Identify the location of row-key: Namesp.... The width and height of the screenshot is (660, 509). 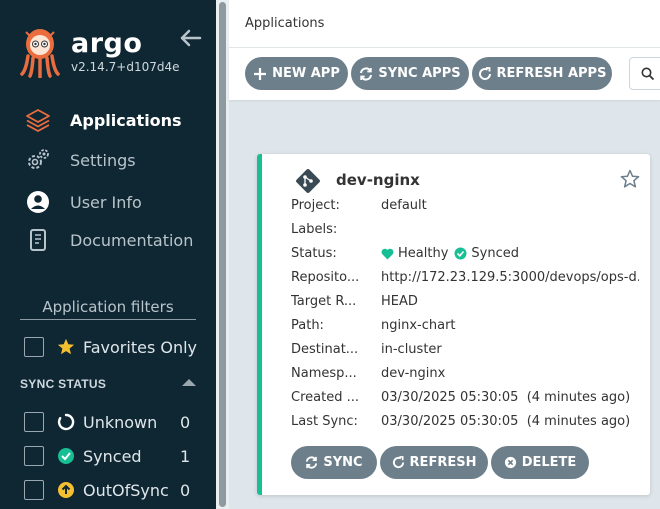
(324, 373).